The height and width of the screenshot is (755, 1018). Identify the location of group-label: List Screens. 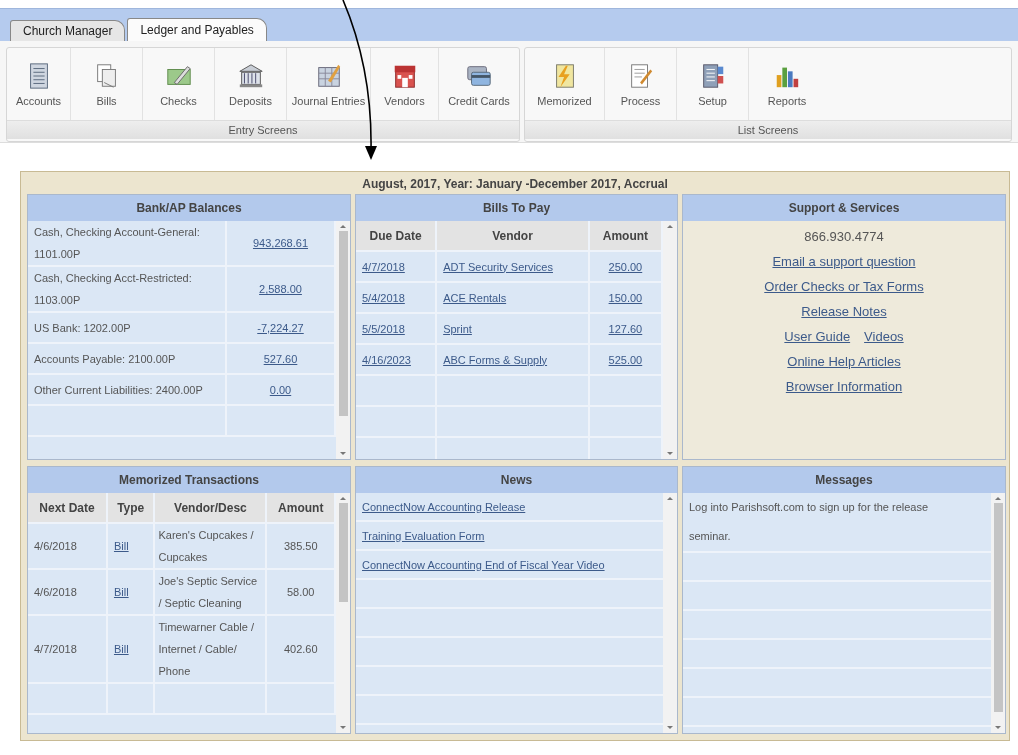
(768, 129).